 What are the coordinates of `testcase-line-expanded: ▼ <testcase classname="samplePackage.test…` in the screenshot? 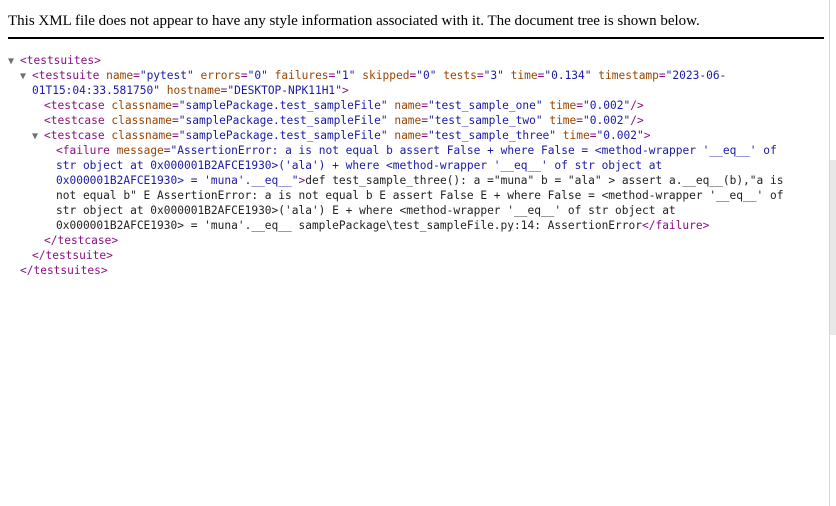 It's located at (341, 136).